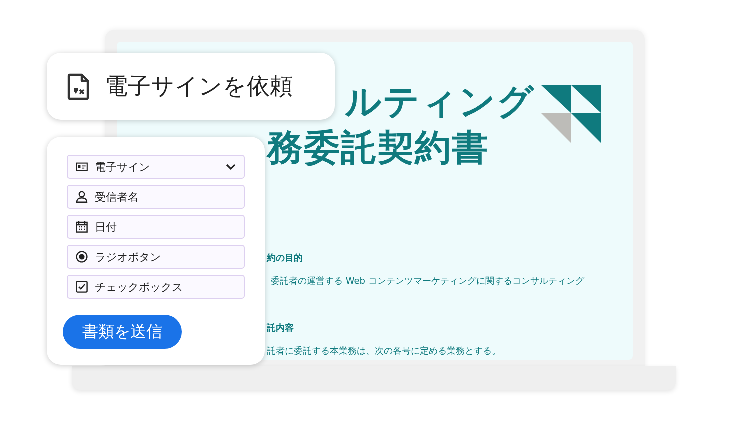  I want to click on field-label: 電子サイン, so click(122, 167).